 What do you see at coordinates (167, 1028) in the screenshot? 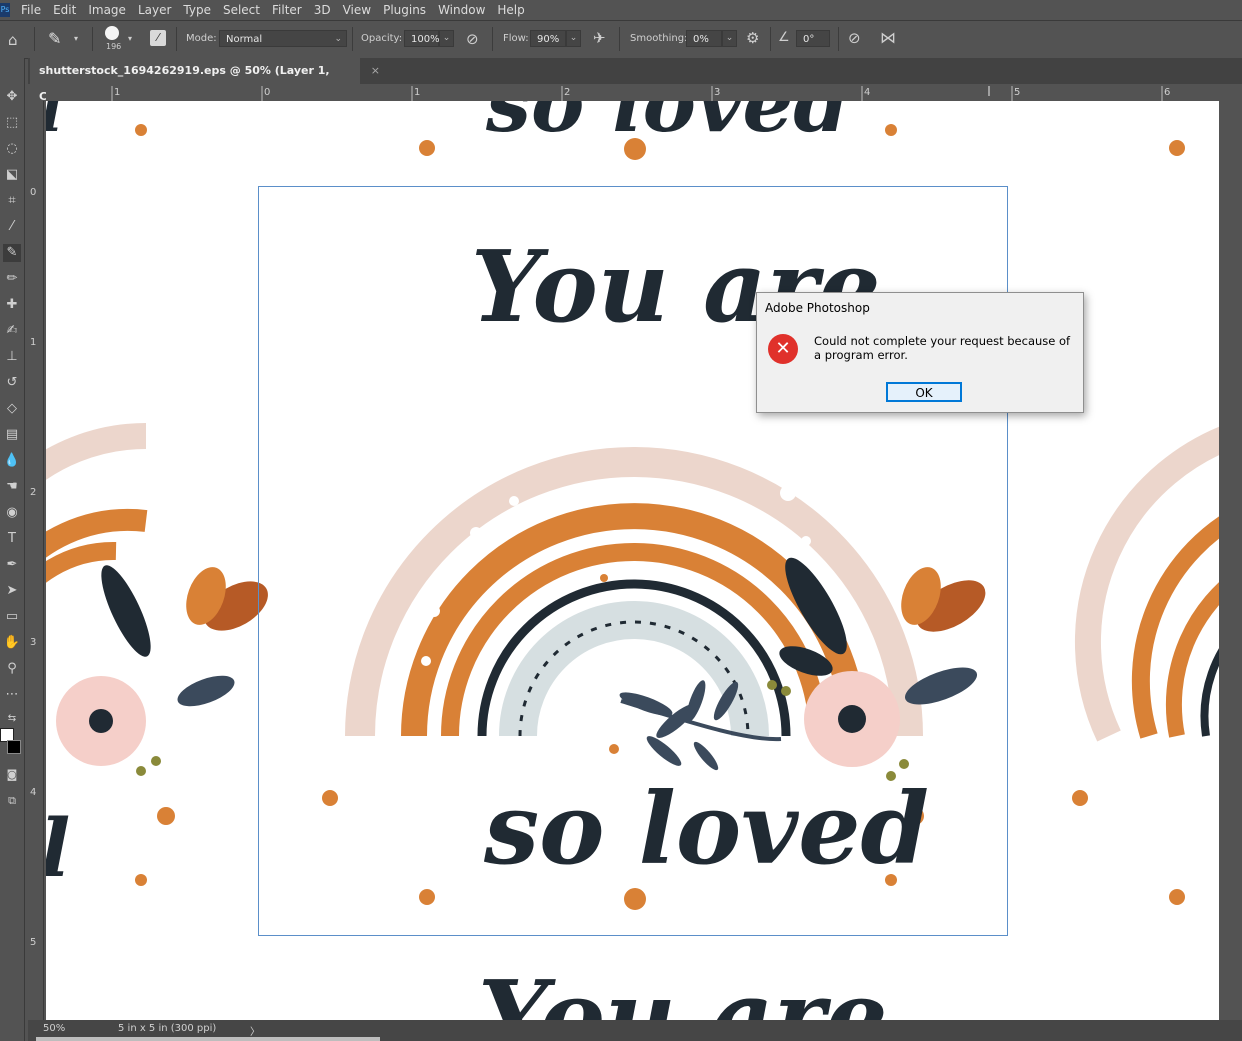
I see `document-info: 5 in x 5 in (300 ppi)` at bounding box center [167, 1028].